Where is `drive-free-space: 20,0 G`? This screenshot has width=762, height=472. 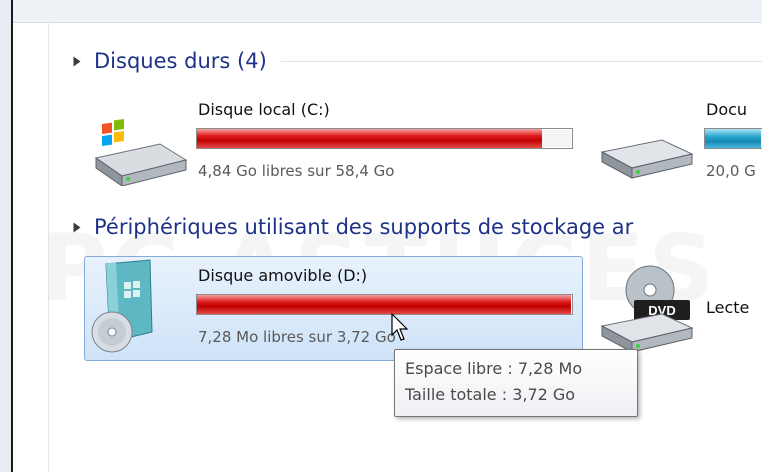
drive-free-space: 20,0 G is located at coordinates (731, 171).